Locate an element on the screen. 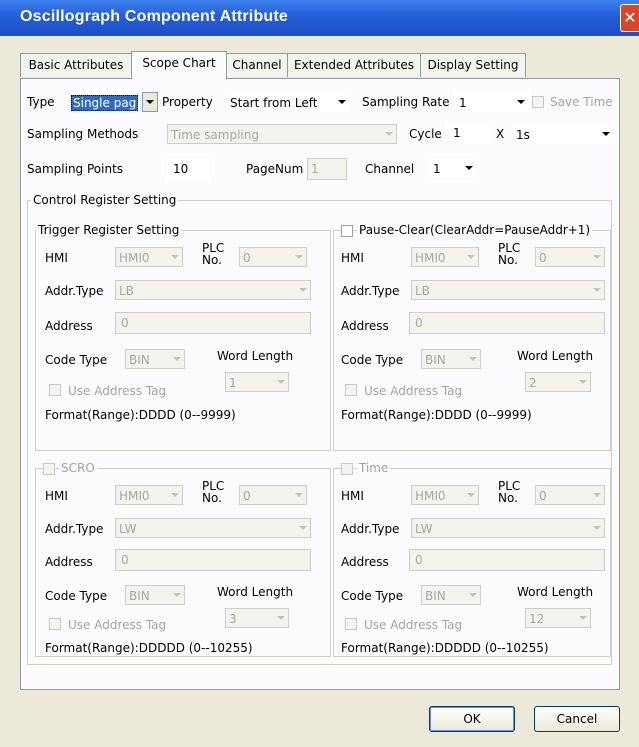 This screenshot has height=747, width=639. sampling-points-input: 10 is located at coordinates (188, 169).